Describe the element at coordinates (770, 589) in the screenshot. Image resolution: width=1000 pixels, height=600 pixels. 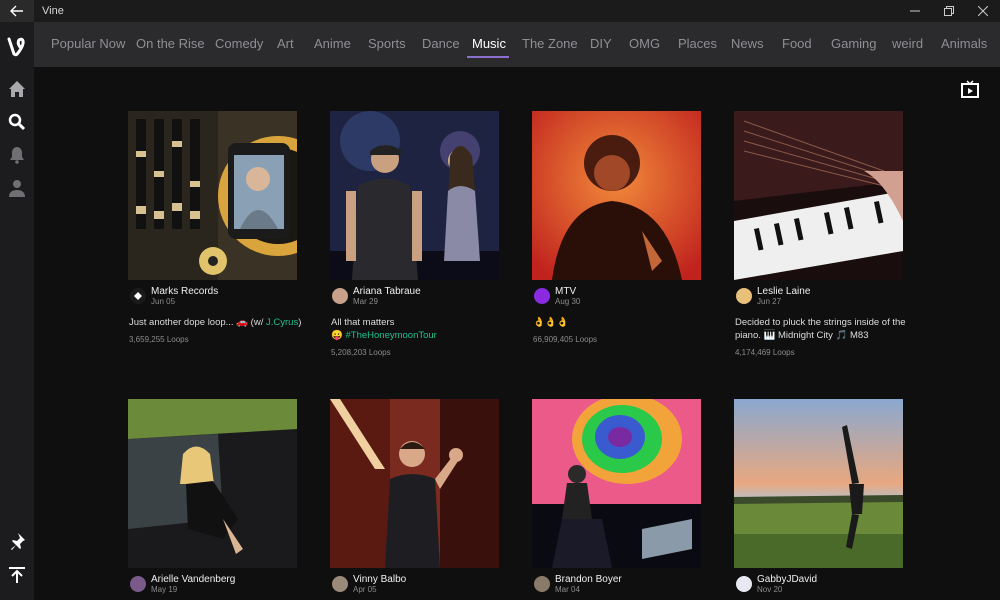
I see `post-date: Nov 20` at that location.